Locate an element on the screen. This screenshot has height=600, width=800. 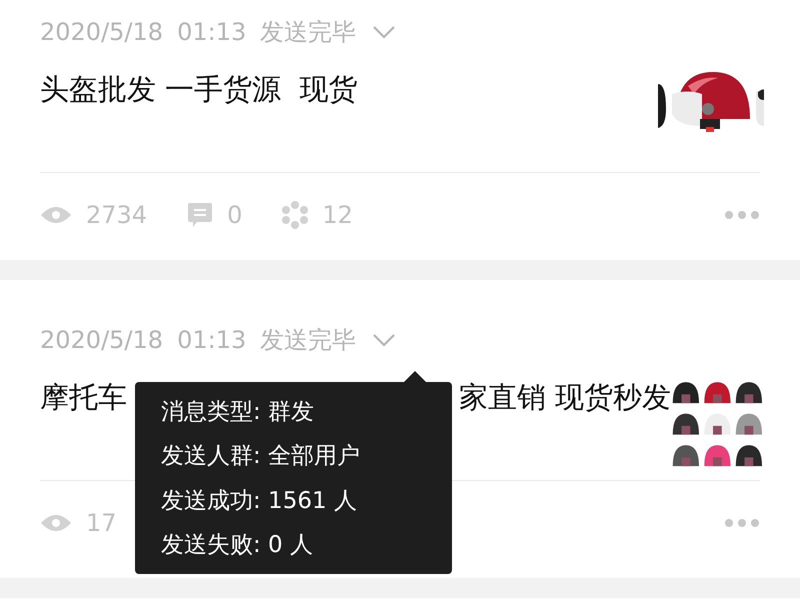
tooltip-line: 发送成功: 1561 人 is located at coordinates (259, 501).